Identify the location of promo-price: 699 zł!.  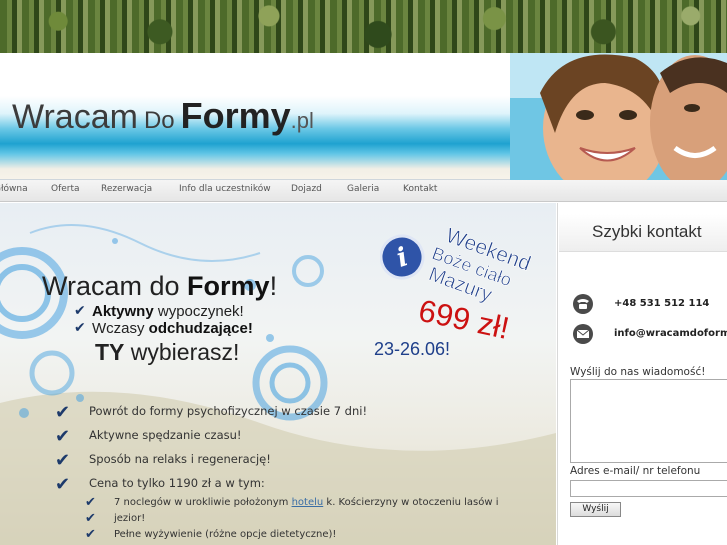
(464, 319).